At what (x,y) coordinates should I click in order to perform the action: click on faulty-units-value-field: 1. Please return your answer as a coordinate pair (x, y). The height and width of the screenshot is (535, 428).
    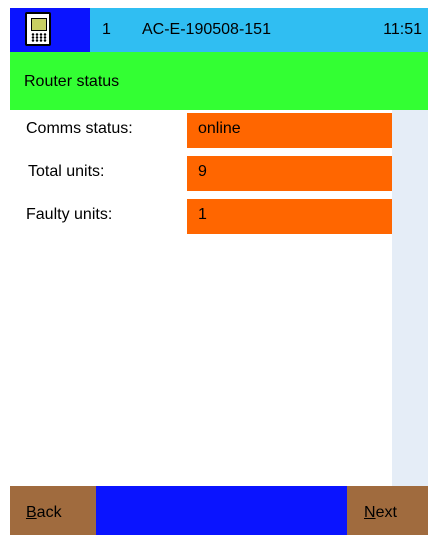
    Looking at the image, I should click on (289, 216).